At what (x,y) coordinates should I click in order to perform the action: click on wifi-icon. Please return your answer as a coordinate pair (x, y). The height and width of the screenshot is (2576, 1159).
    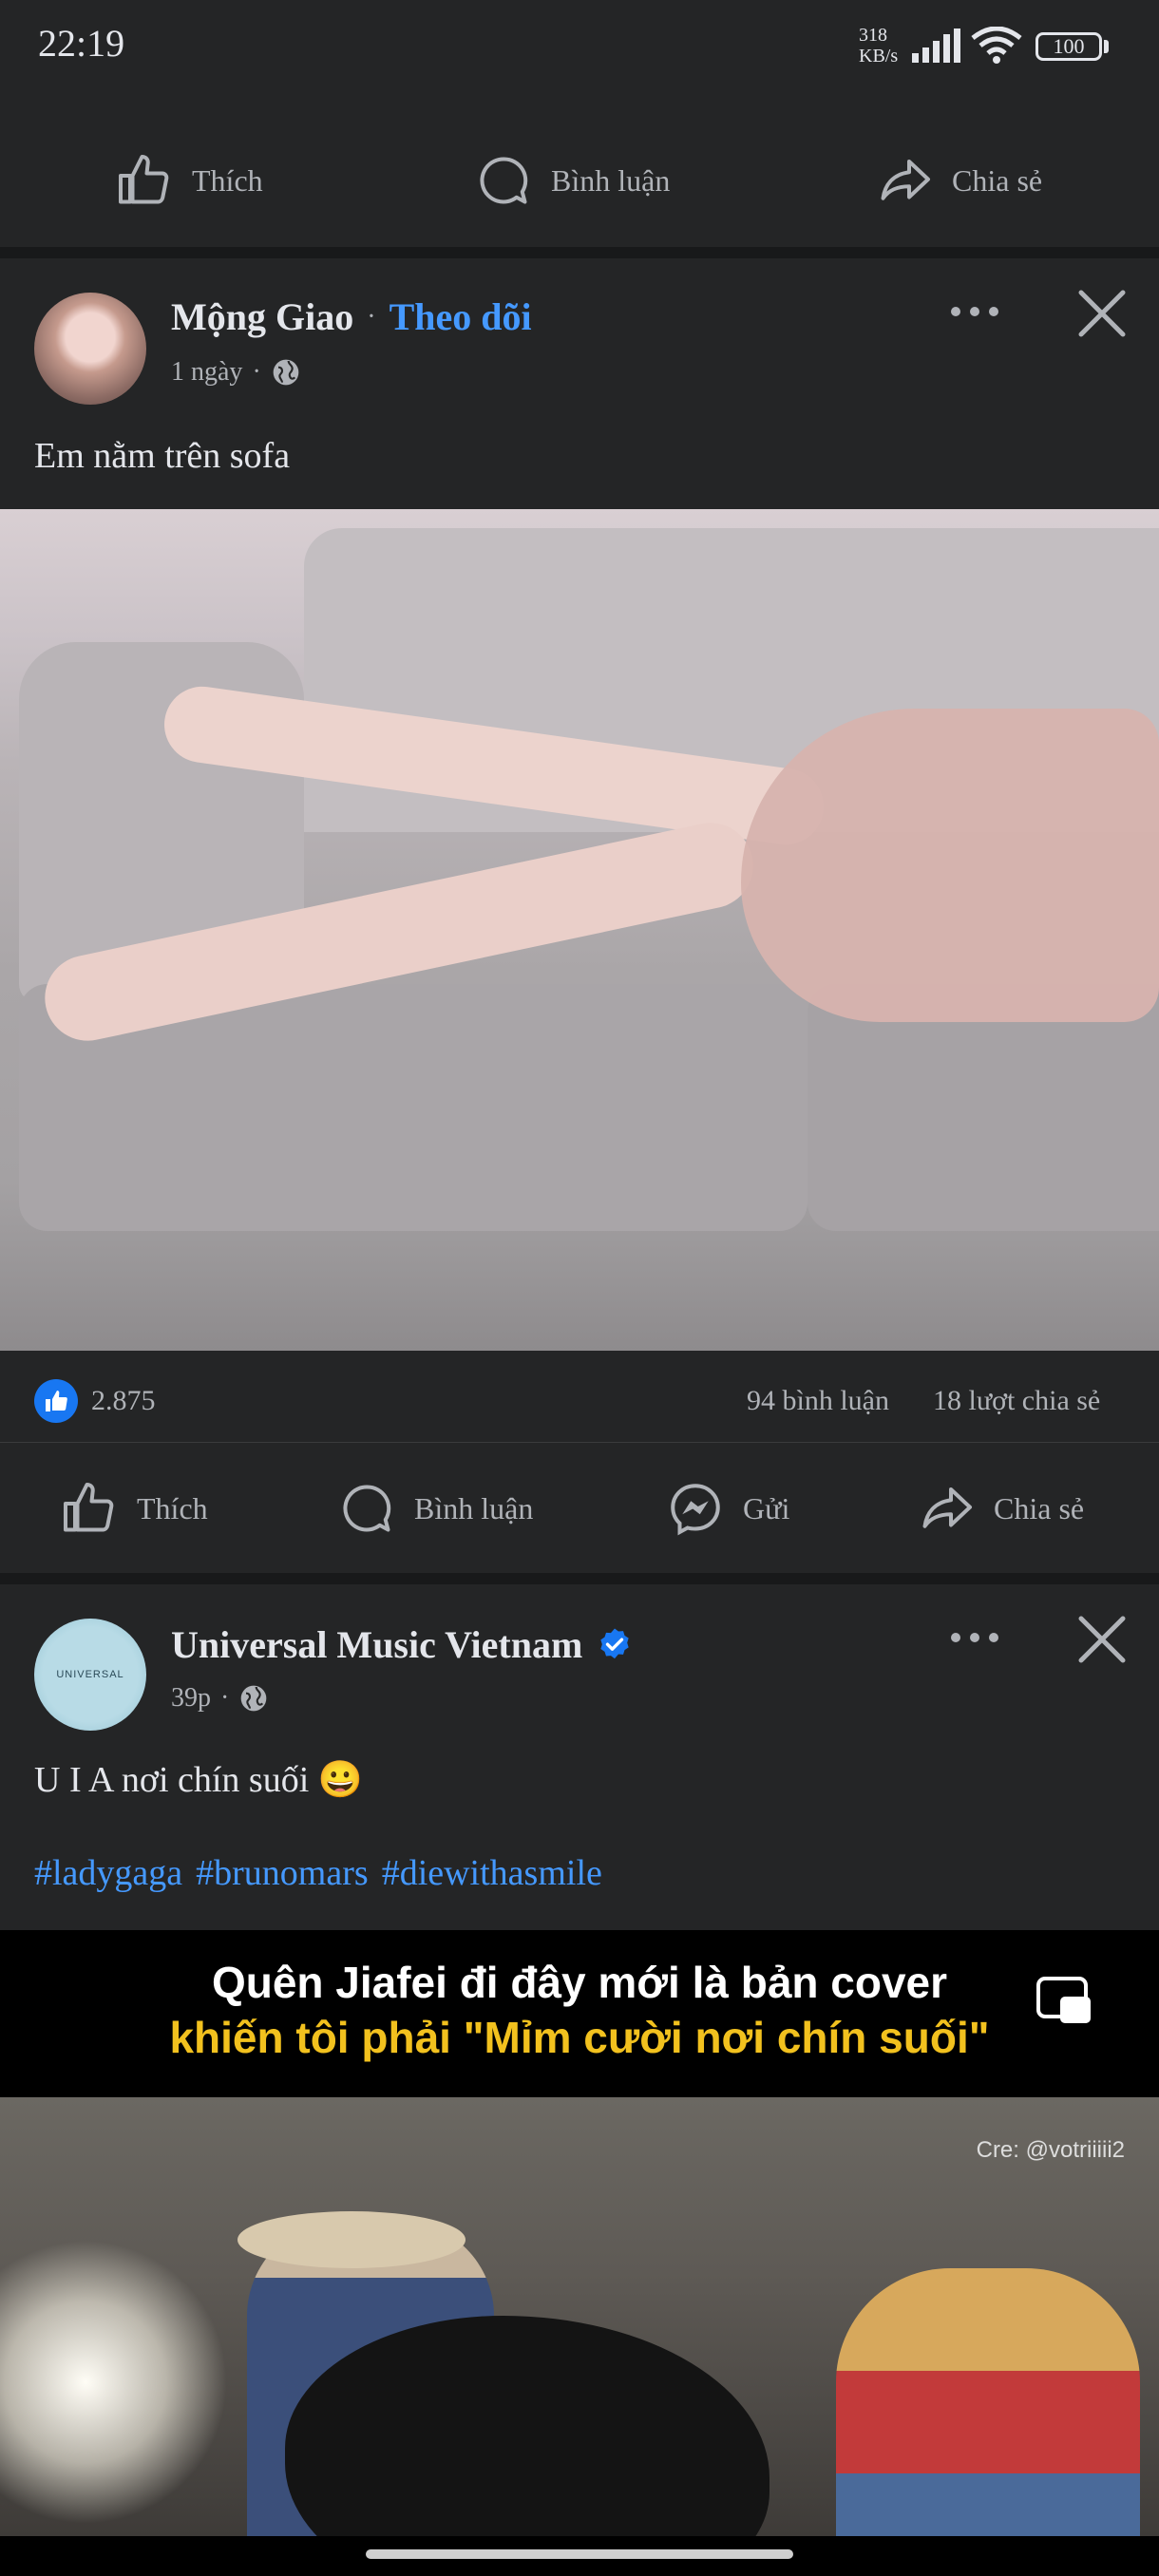
    Looking at the image, I should click on (996, 45).